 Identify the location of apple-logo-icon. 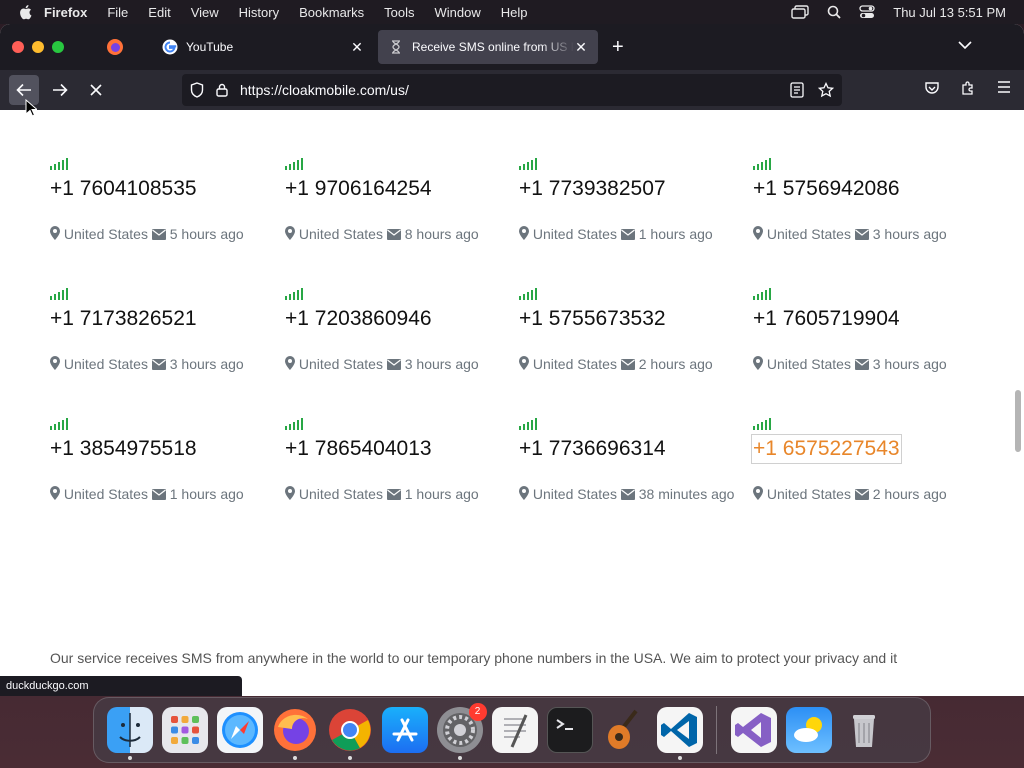
(25, 12).